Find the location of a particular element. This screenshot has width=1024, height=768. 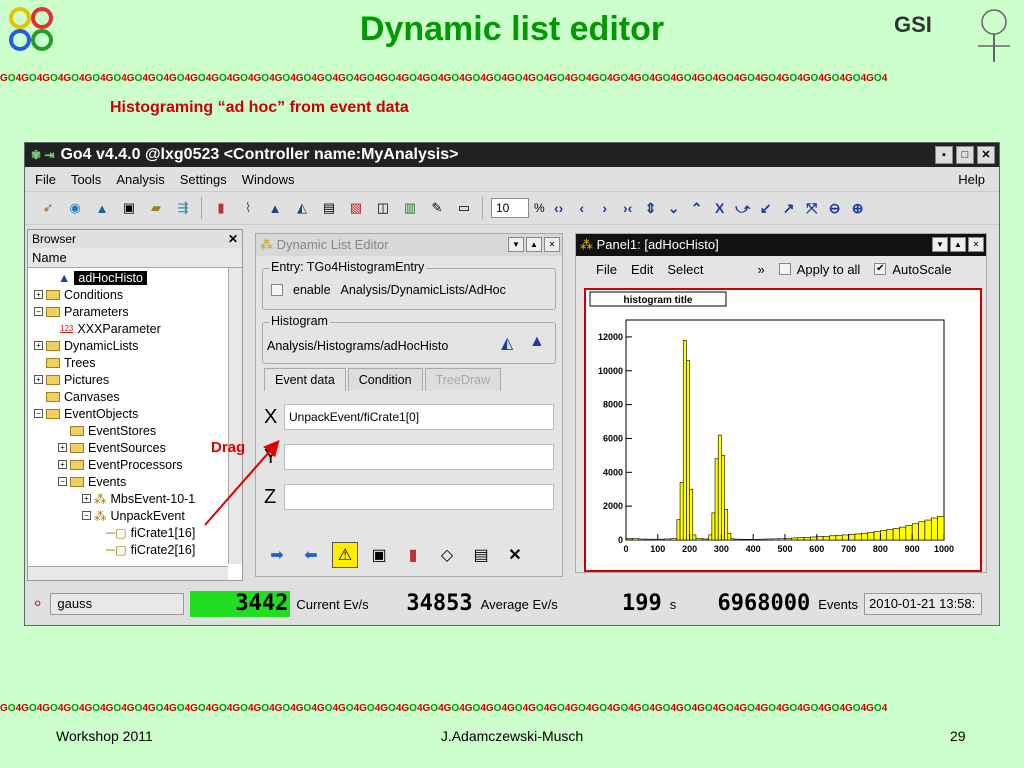

tree-item-ficrate1: ─▢ fiCrate1[16] is located at coordinates (150, 532).